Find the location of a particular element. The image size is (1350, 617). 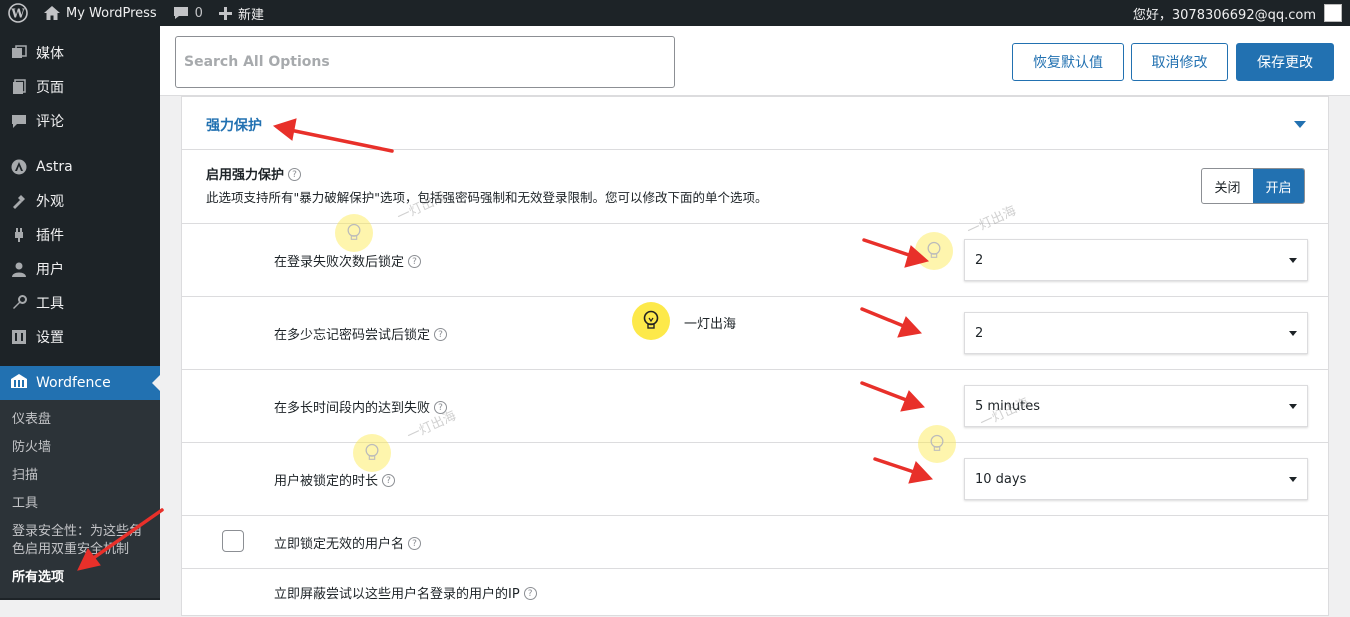

options-toolbar: 恢复默认值 取消修改 保存更改 is located at coordinates (755, 61).